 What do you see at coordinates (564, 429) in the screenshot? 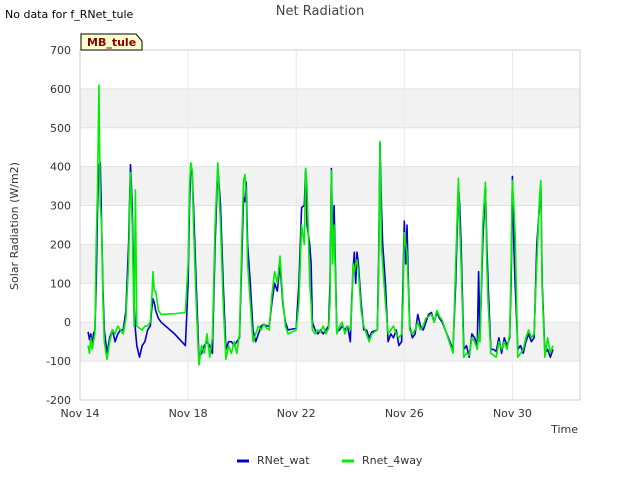
I see `x-axis-title: Time` at bounding box center [564, 429].